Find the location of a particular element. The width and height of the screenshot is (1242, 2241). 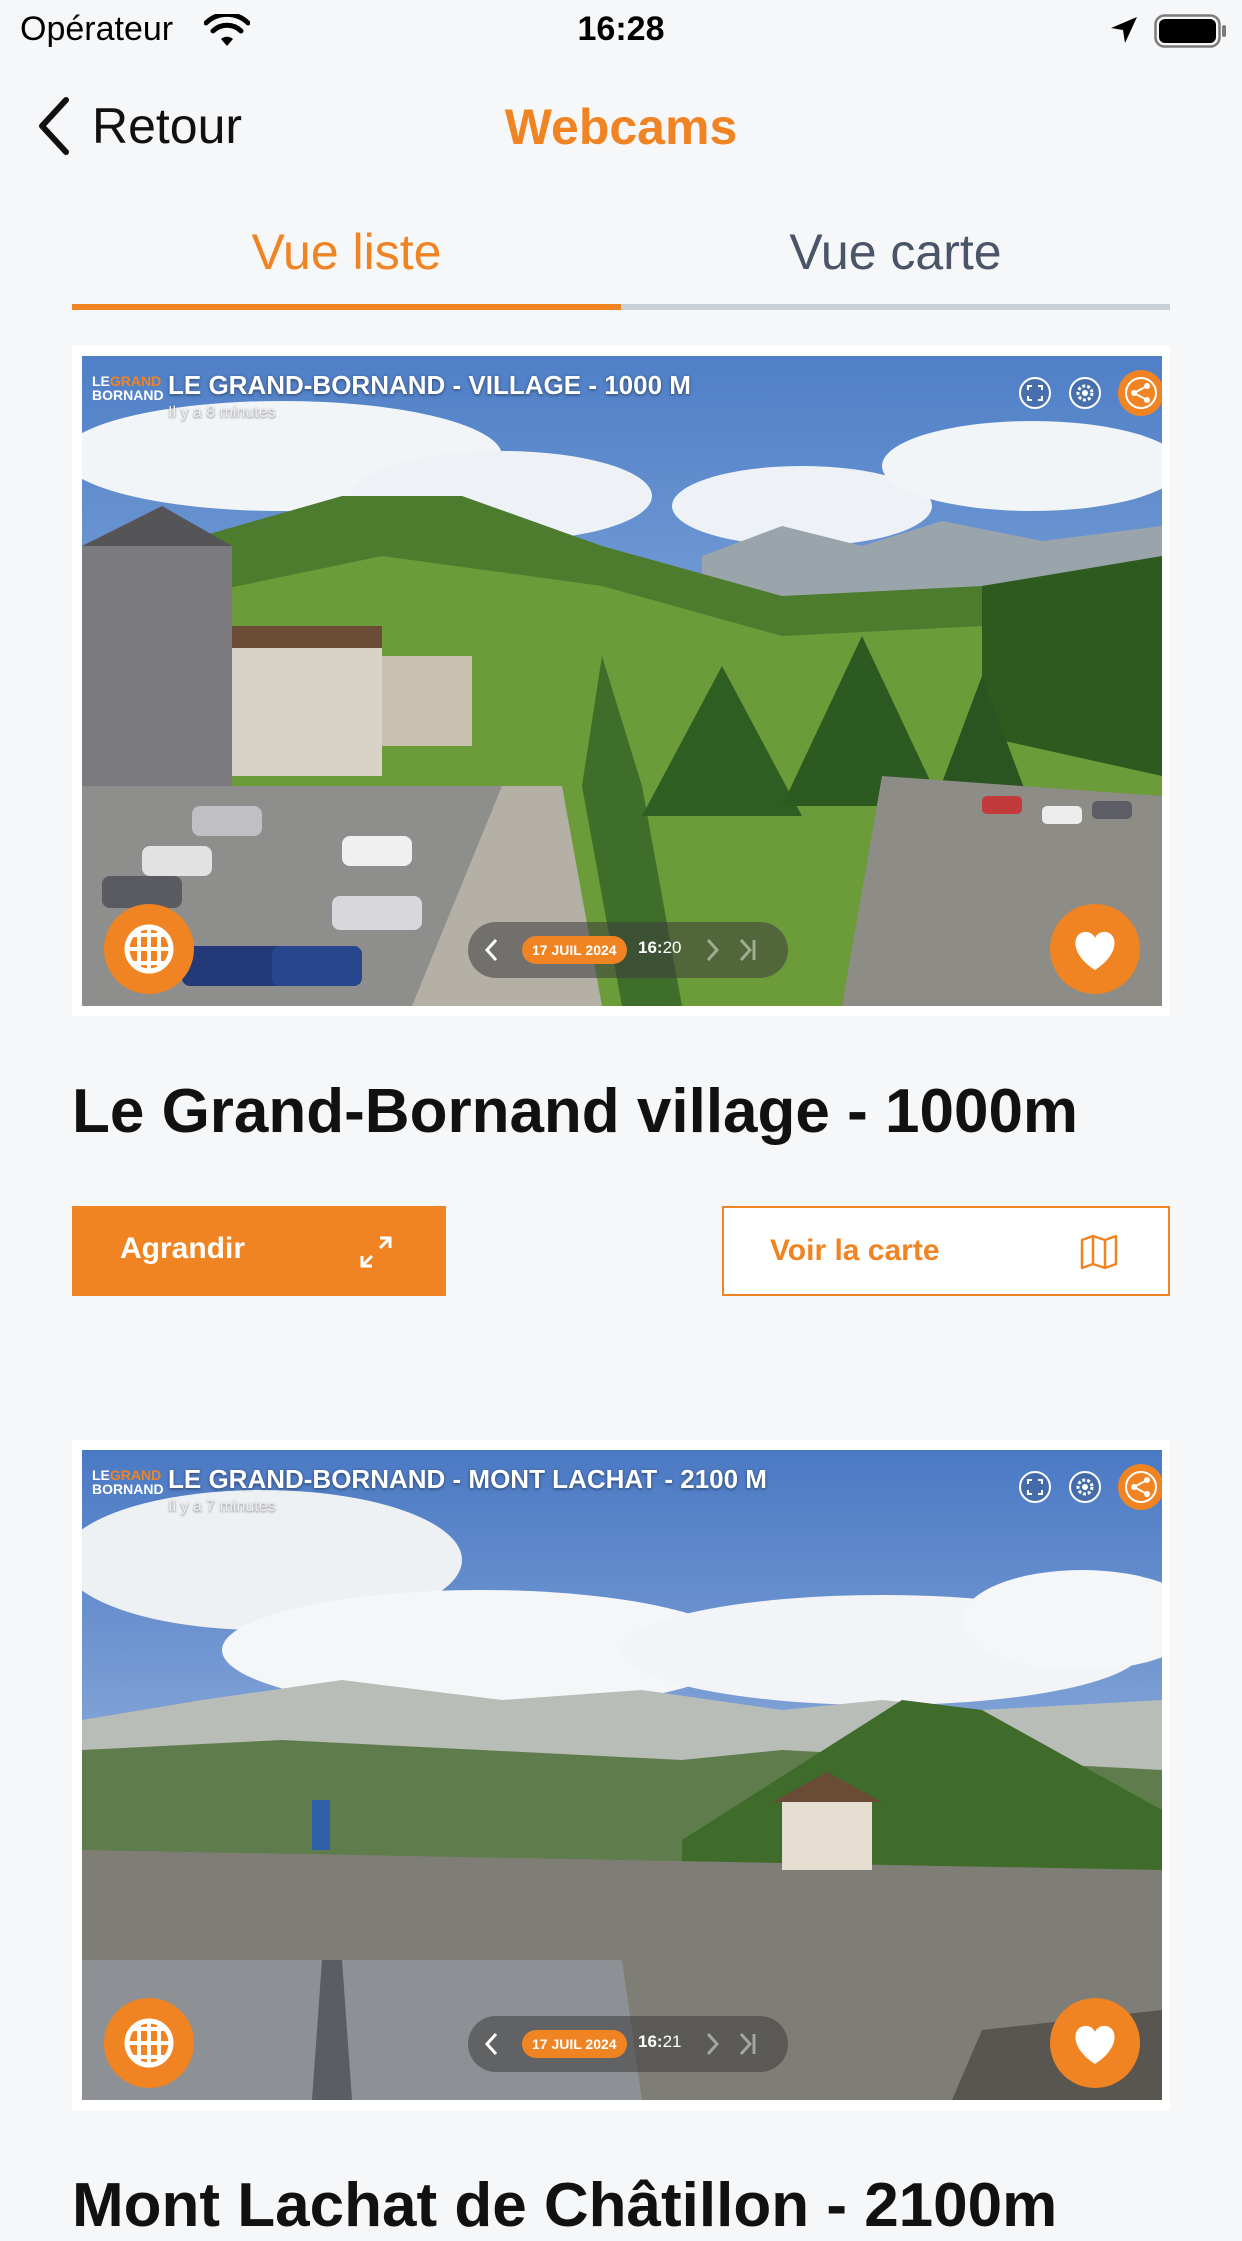

timeline-time: 16:20 is located at coordinates (660, 947).